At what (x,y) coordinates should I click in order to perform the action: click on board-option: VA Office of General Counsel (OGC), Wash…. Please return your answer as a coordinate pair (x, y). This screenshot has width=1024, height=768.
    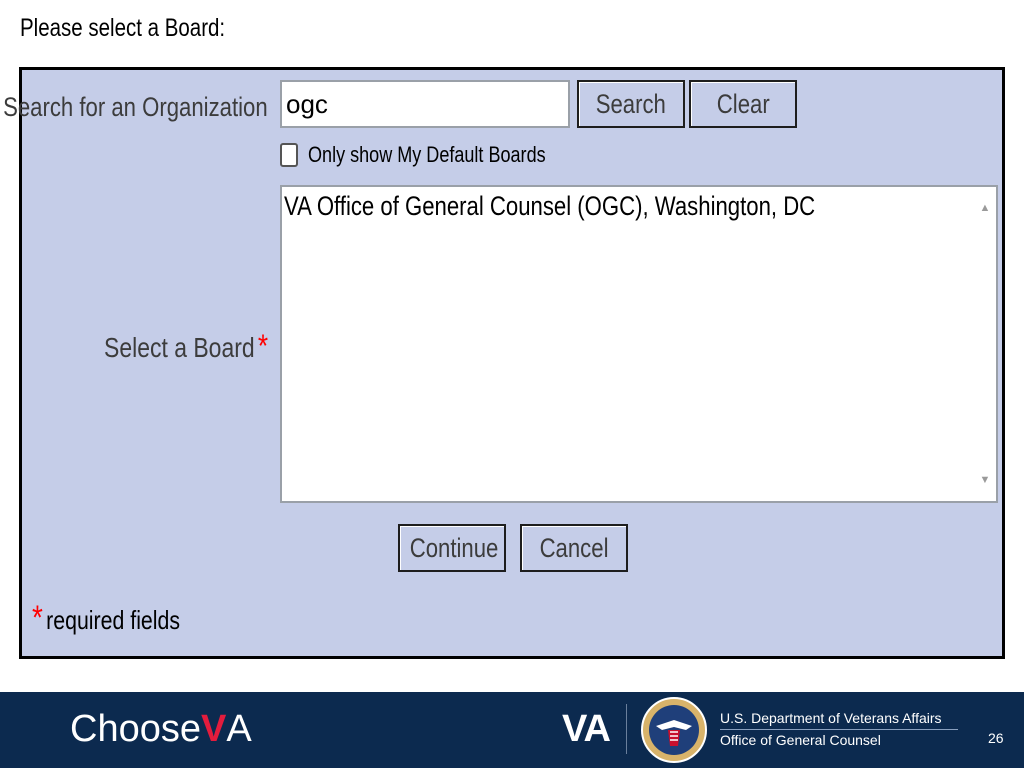
    Looking at the image, I should click on (608, 206).